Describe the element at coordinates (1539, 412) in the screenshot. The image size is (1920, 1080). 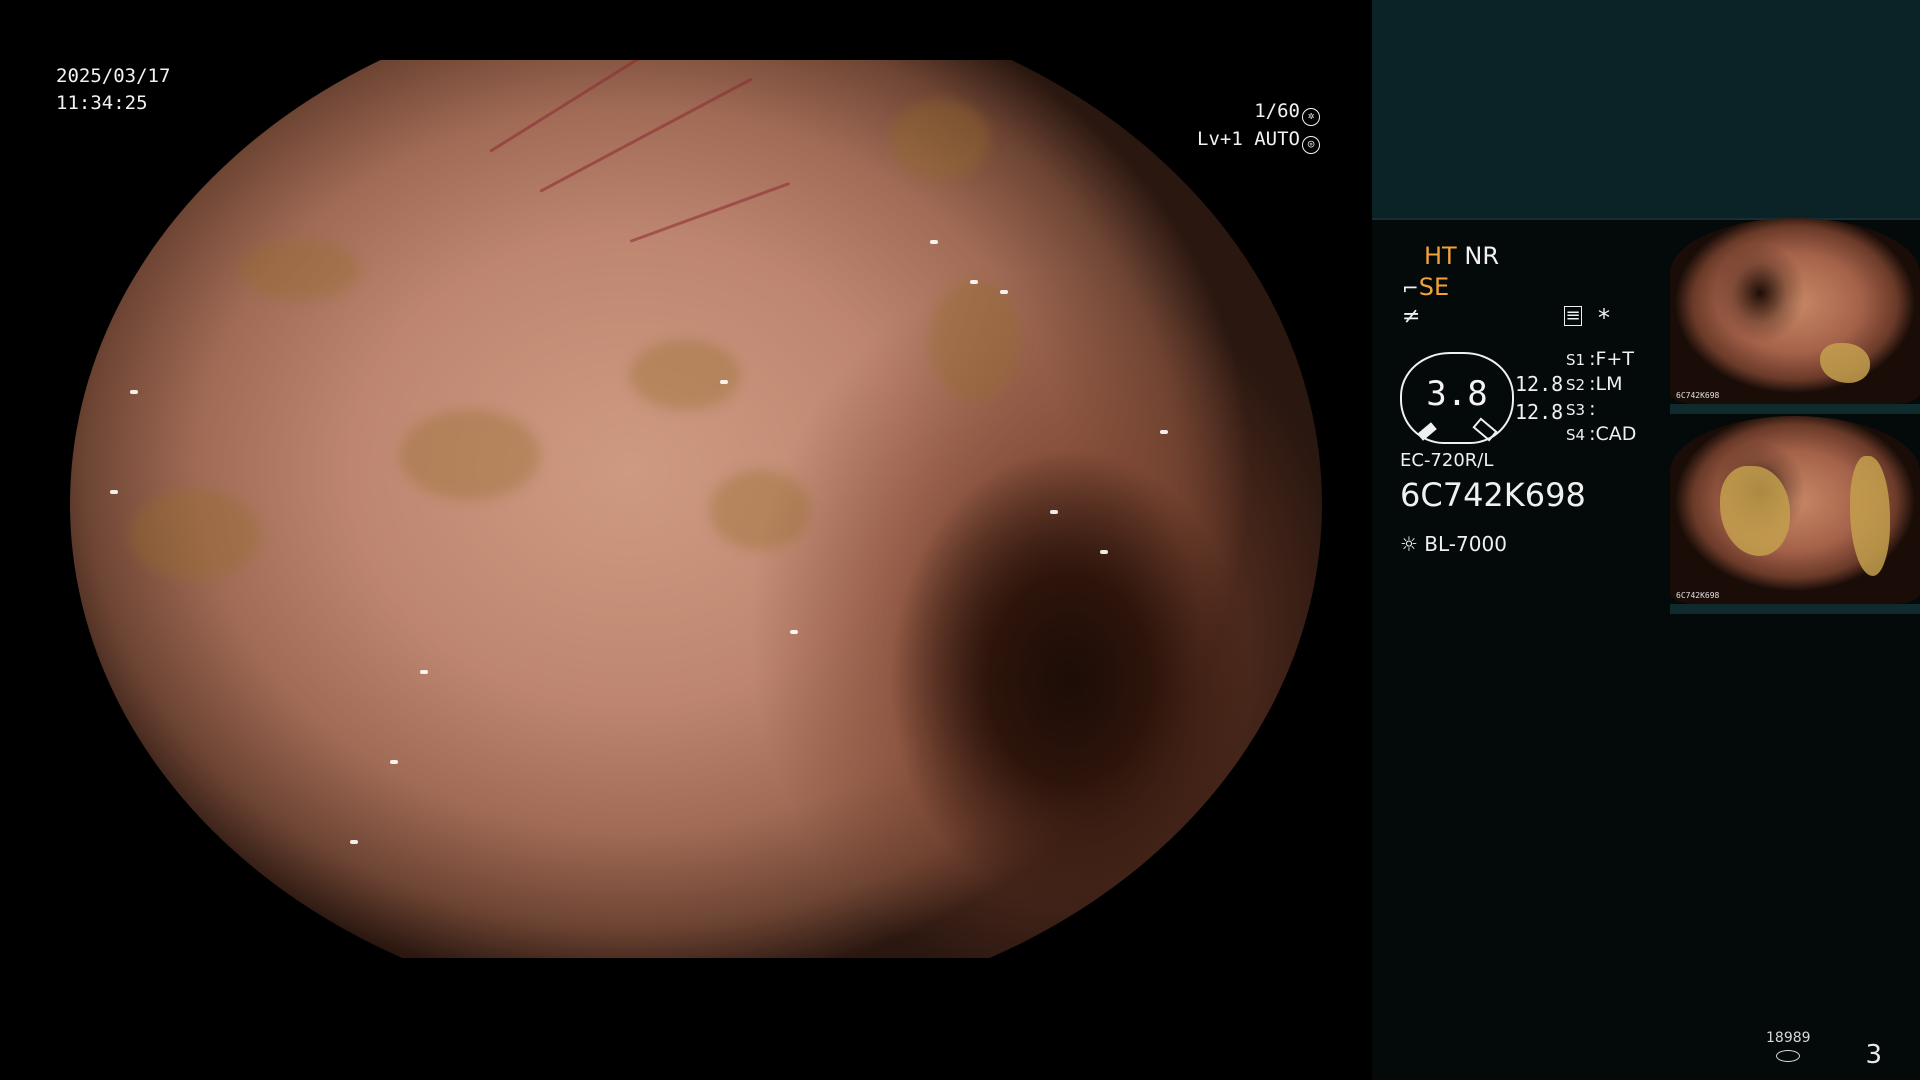
I see `gauge-lower-value: 12.8` at that location.